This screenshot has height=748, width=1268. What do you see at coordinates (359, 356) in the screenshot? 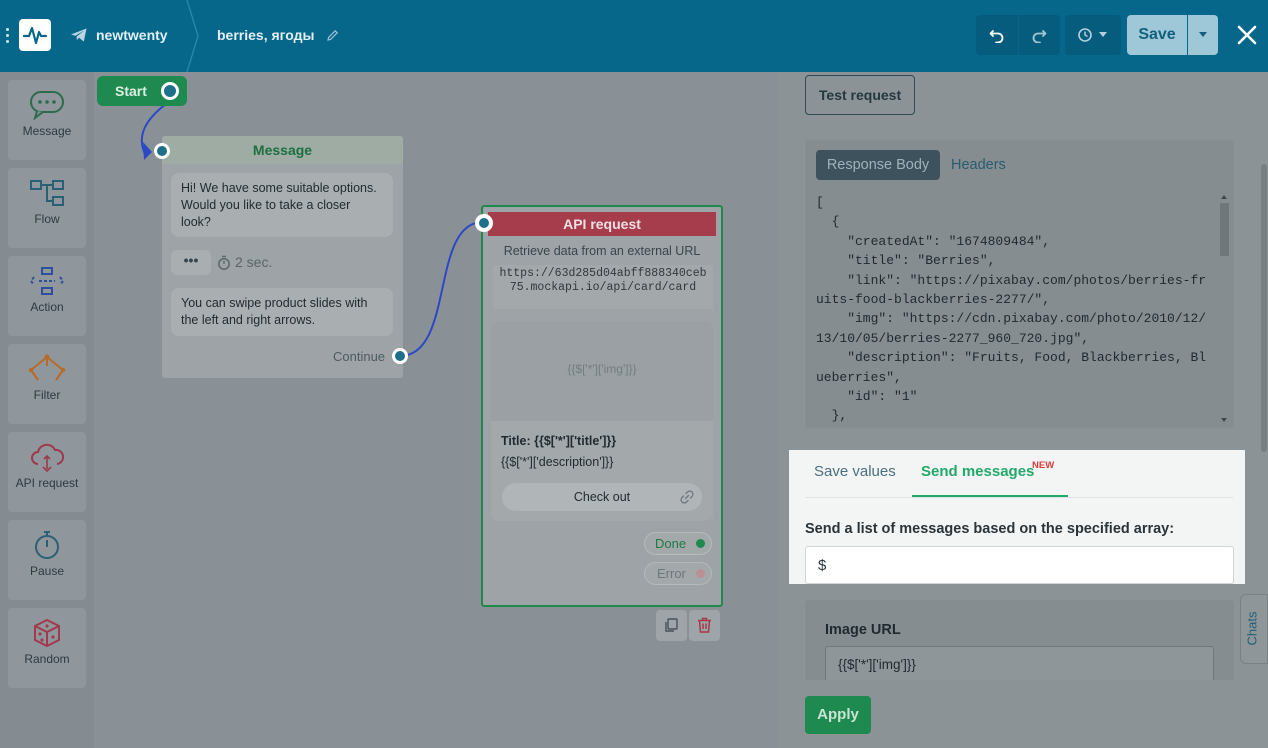
I see `continue-label: Continue` at bounding box center [359, 356].